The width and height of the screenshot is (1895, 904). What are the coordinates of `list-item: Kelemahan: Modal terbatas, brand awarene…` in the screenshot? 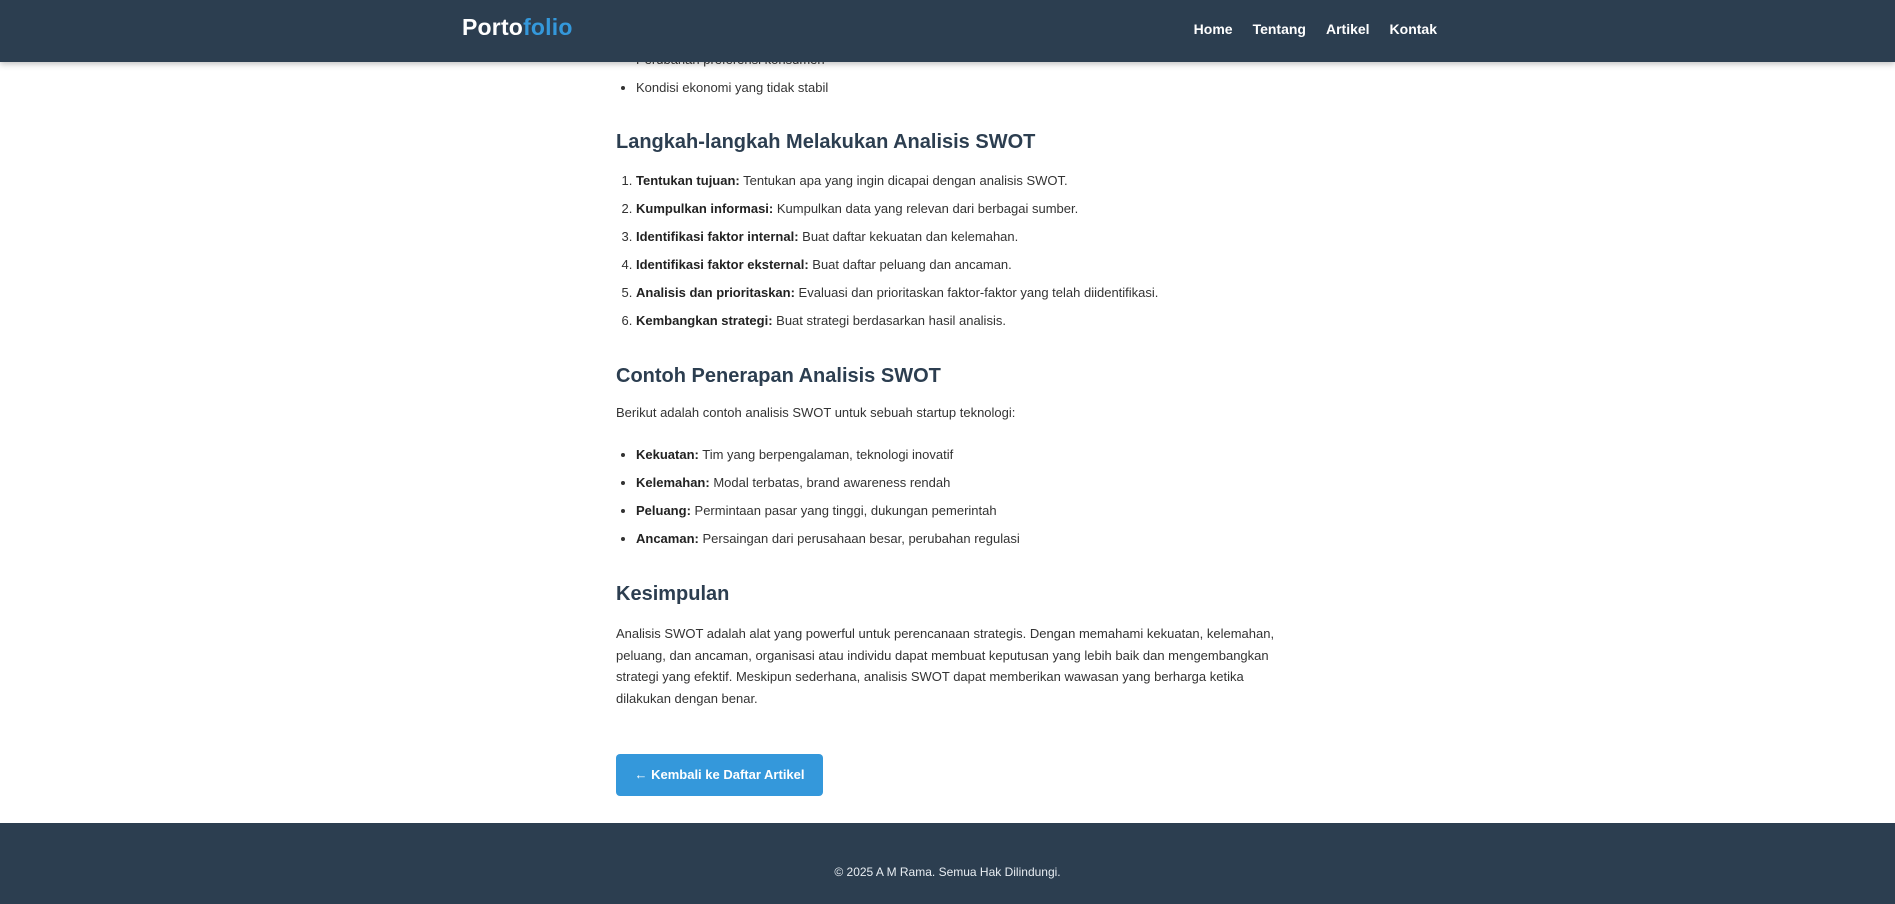 It's located at (976, 483).